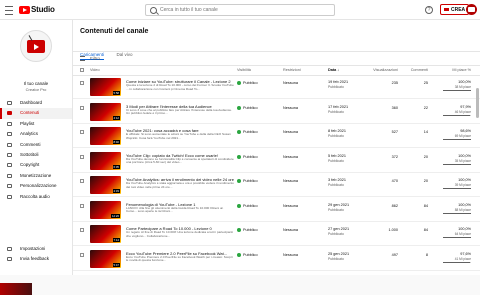  I want to click on sidebar-item-copyright: Copyright, so click(36, 165).